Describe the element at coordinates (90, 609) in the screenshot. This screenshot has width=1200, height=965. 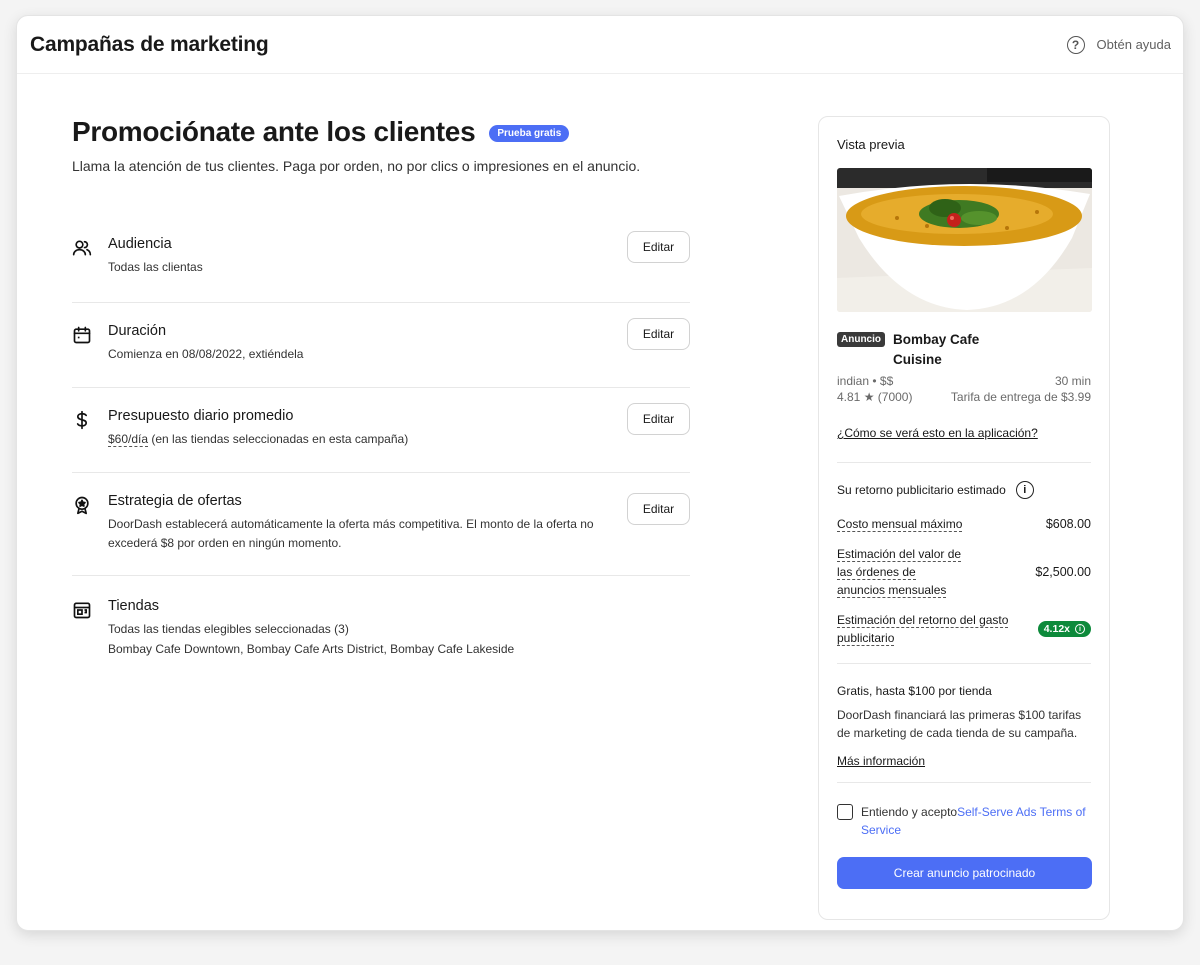
I see `store-icon` at that location.